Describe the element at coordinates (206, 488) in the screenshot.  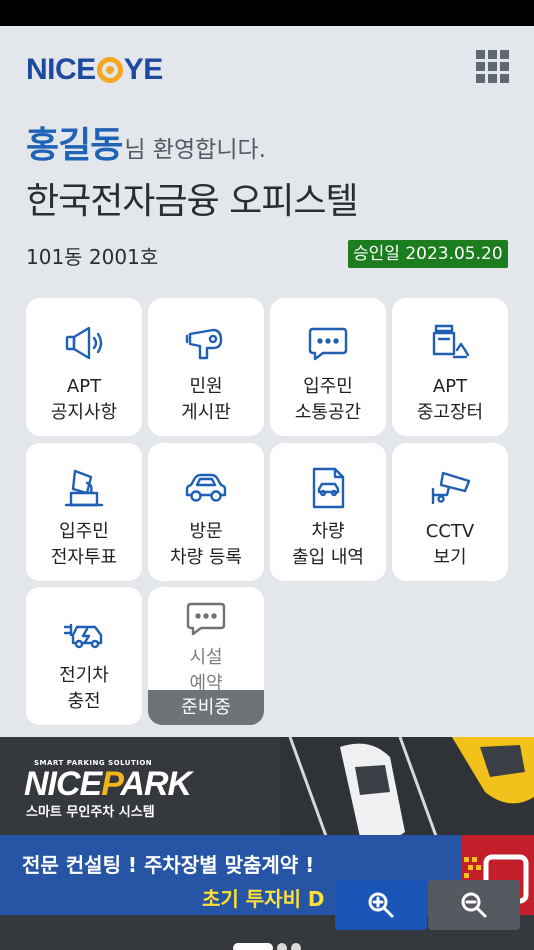
I see `car-icon` at that location.